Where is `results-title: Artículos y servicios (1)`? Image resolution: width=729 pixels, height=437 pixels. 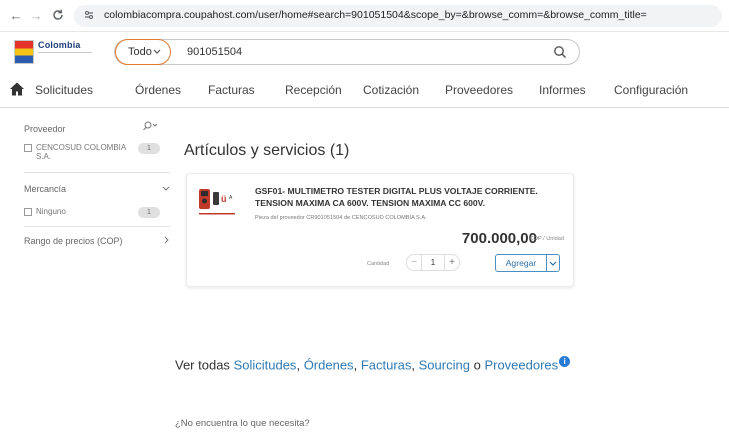 results-title: Artículos y servicios (1) is located at coordinates (267, 150).